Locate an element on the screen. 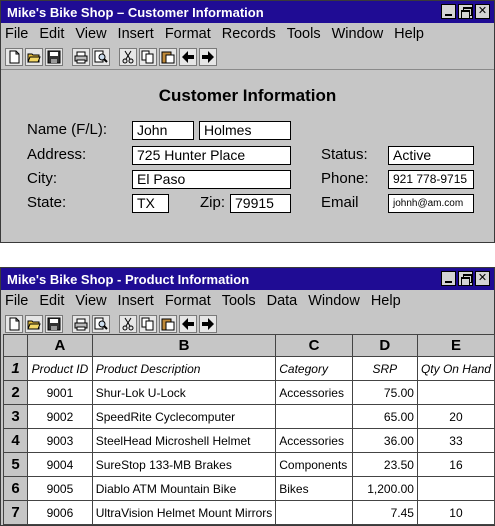  cell: Shur-Lok U-Lock is located at coordinates (184, 392).